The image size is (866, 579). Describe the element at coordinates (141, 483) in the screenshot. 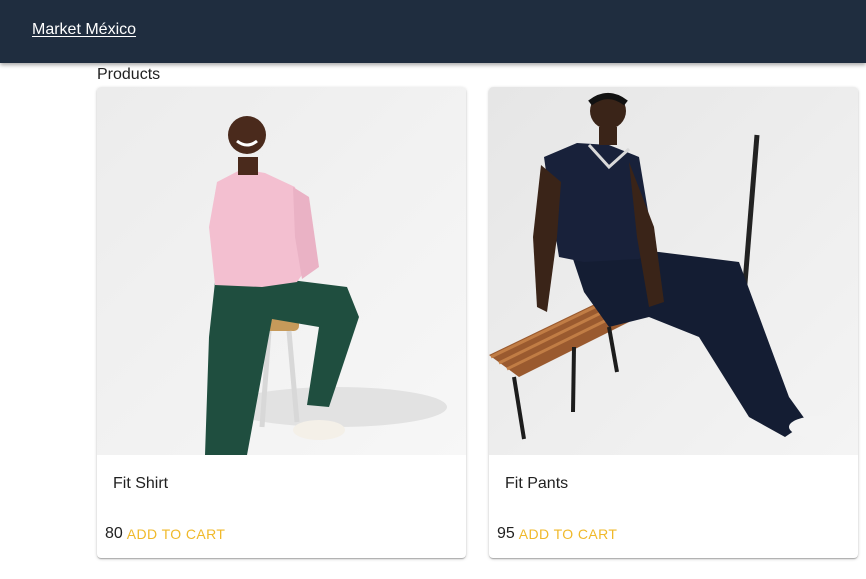

I see `product-title: Fit Shirt` at that location.